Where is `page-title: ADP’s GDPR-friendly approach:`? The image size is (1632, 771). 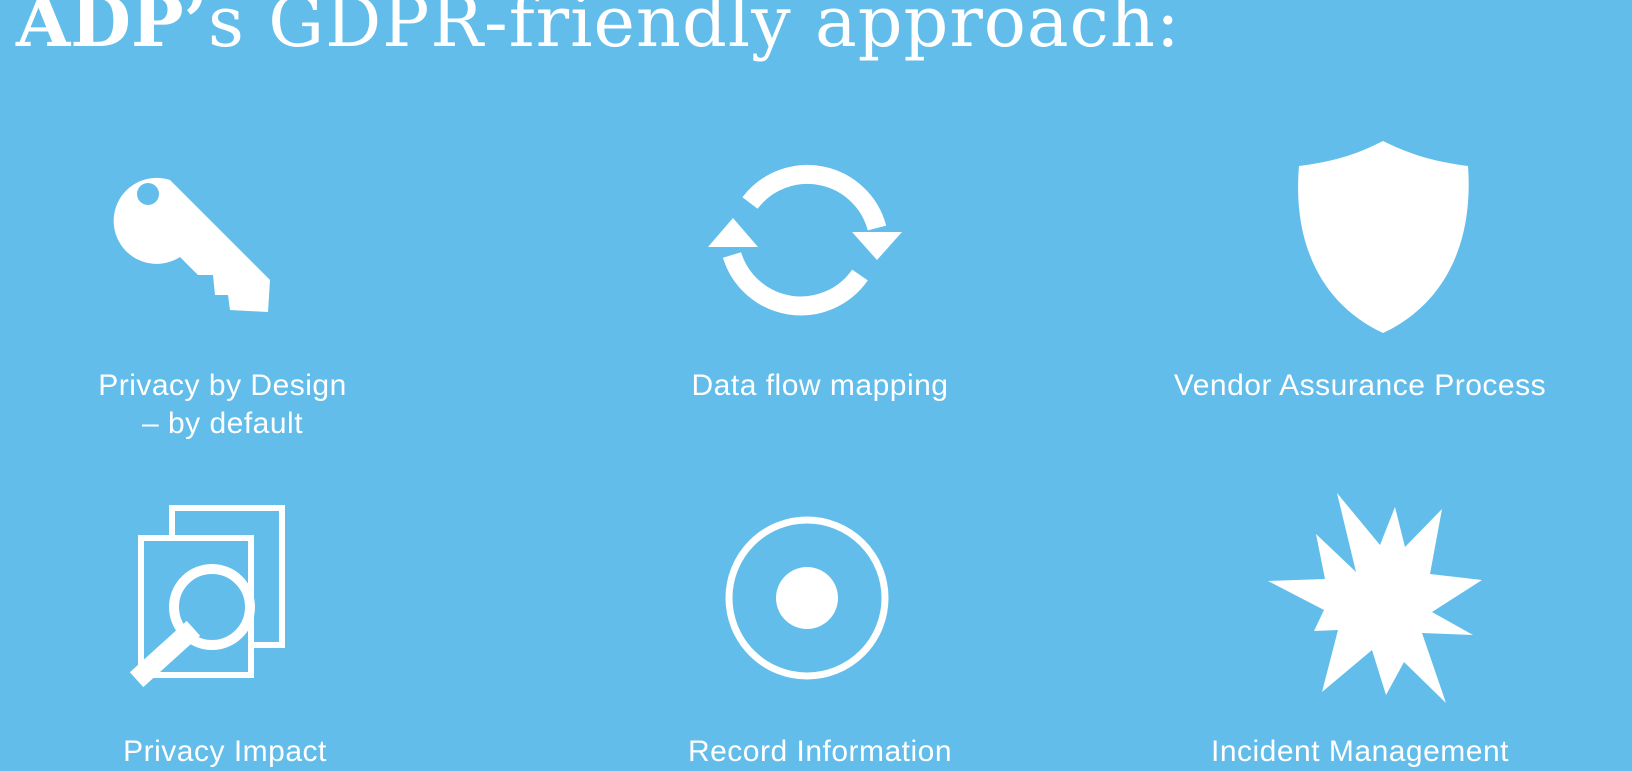 page-title: ADP’s GDPR-friendly approach: is located at coordinates (598, 33).